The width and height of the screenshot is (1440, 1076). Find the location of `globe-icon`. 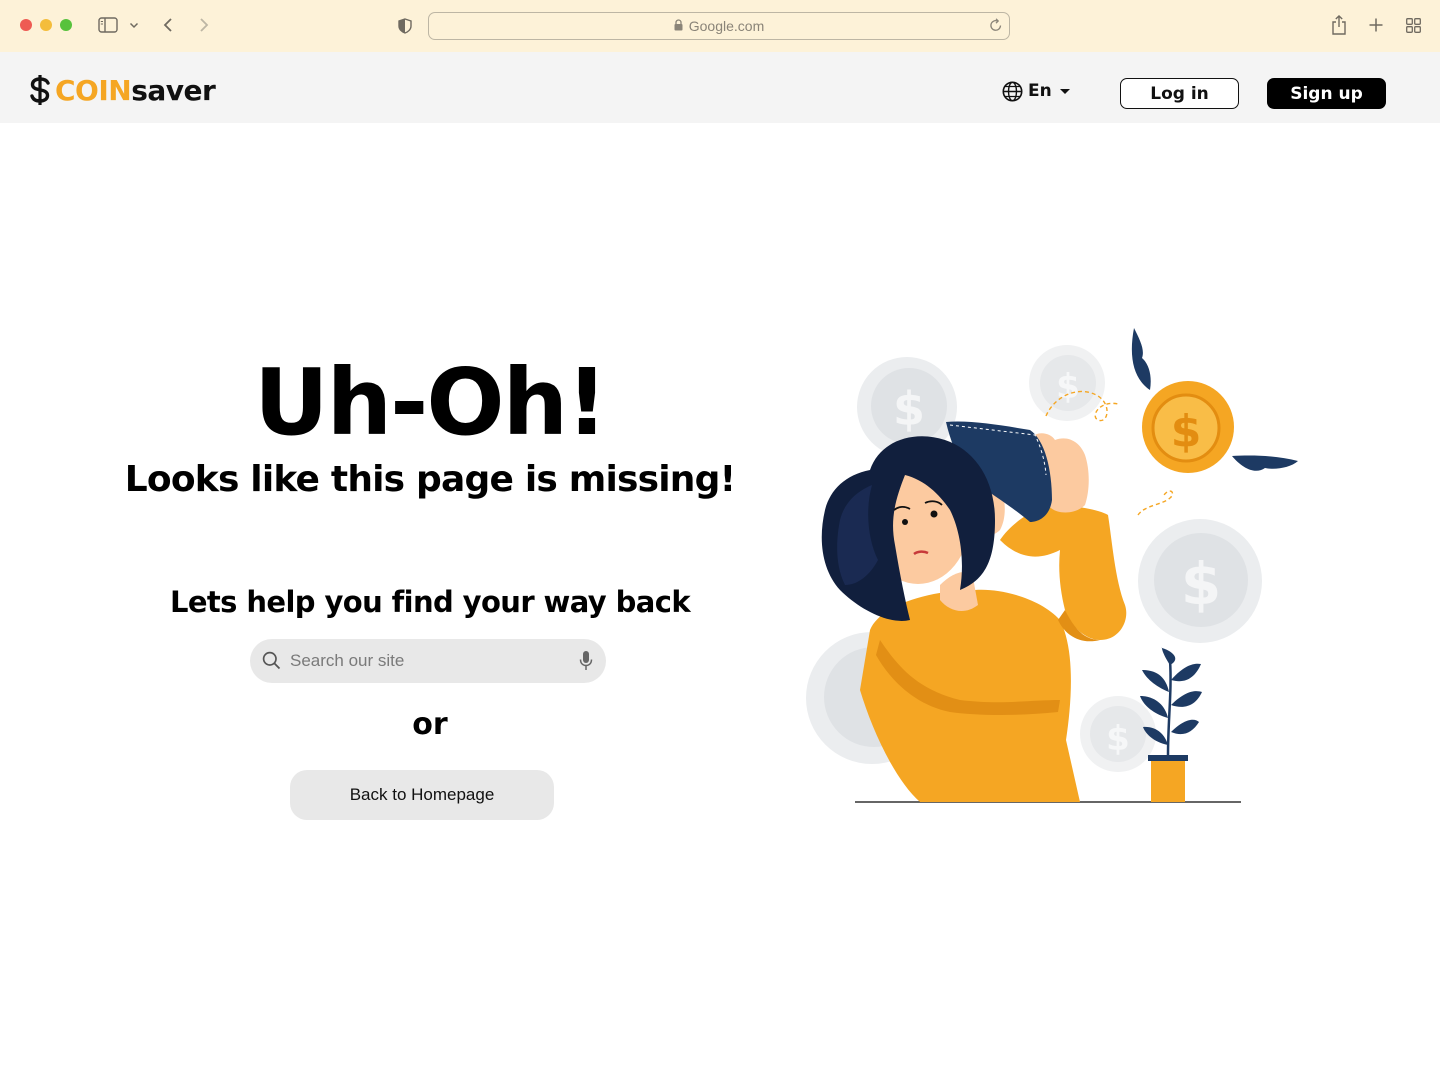

globe-icon is located at coordinates (1012, 91).